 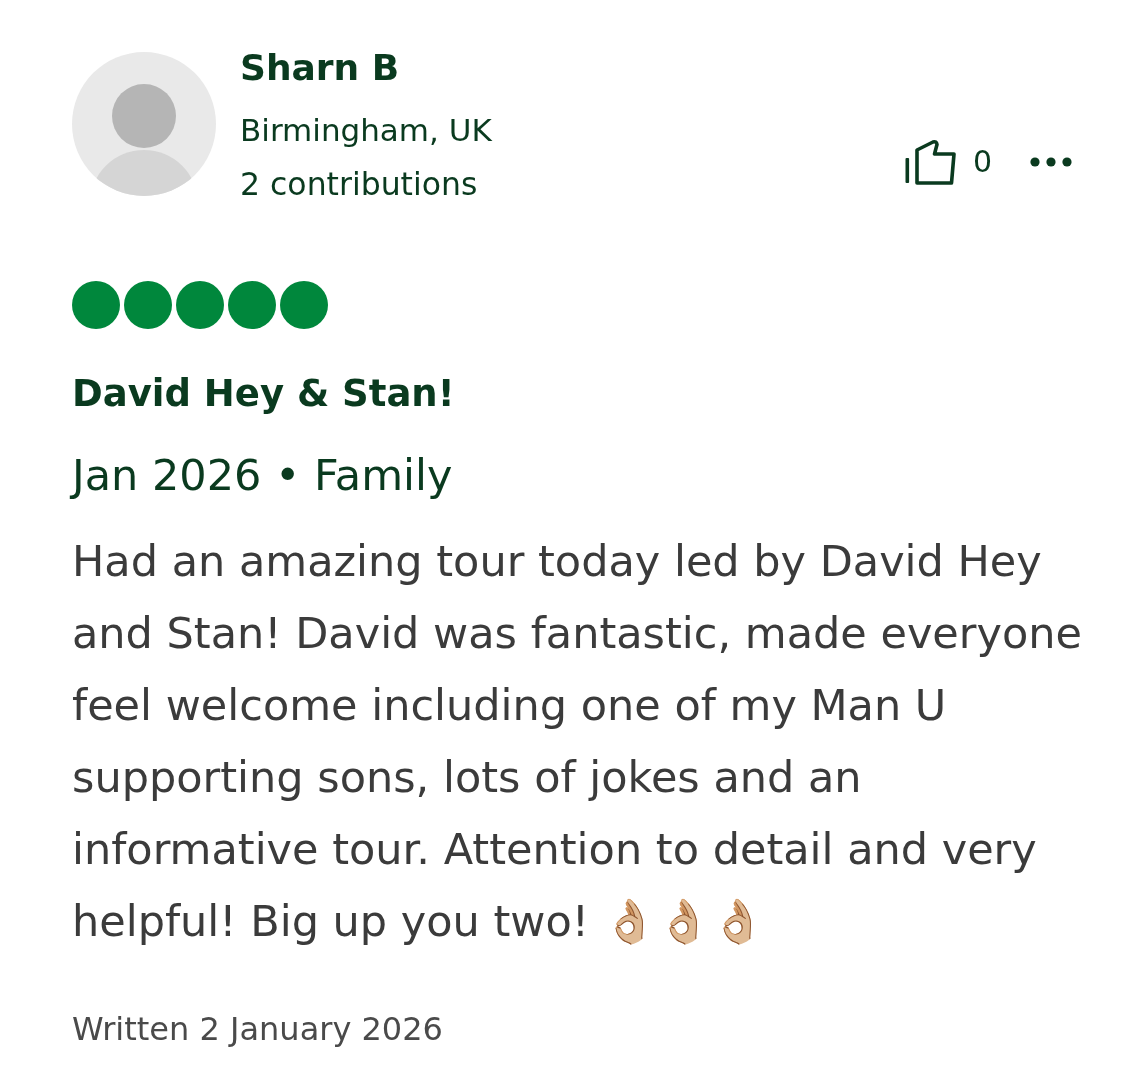 What do you see at coordinates (947, 162) in the screenshot?
I see `helpful-vote-button: 0` at bounding box center [947, 162].